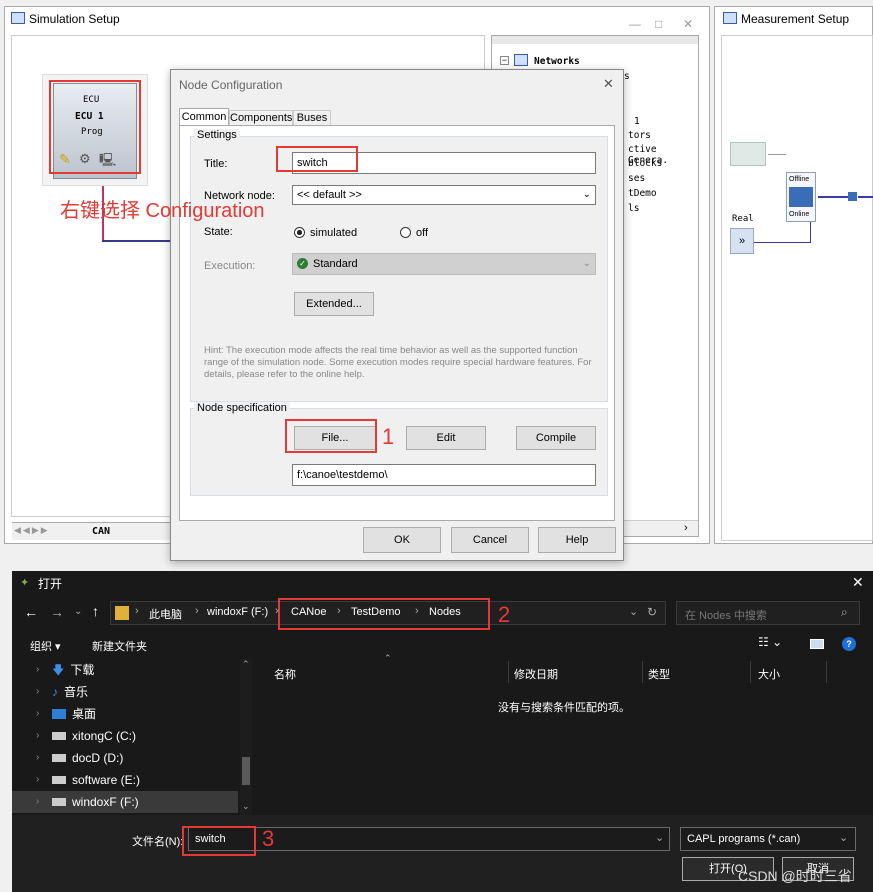 Image resolution: width=873 pixels, height=892 pixels. I want to click on state-label: State:, so click(218, 232).